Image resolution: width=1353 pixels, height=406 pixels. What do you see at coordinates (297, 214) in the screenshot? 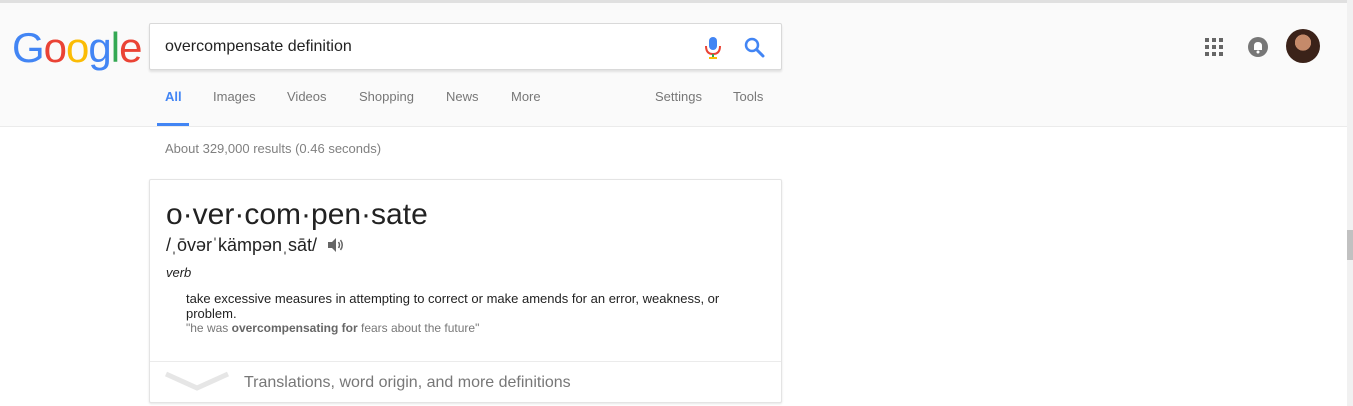
I see `definition-word: o·ver·com·pen·sate` at bounding box center [297, 214].